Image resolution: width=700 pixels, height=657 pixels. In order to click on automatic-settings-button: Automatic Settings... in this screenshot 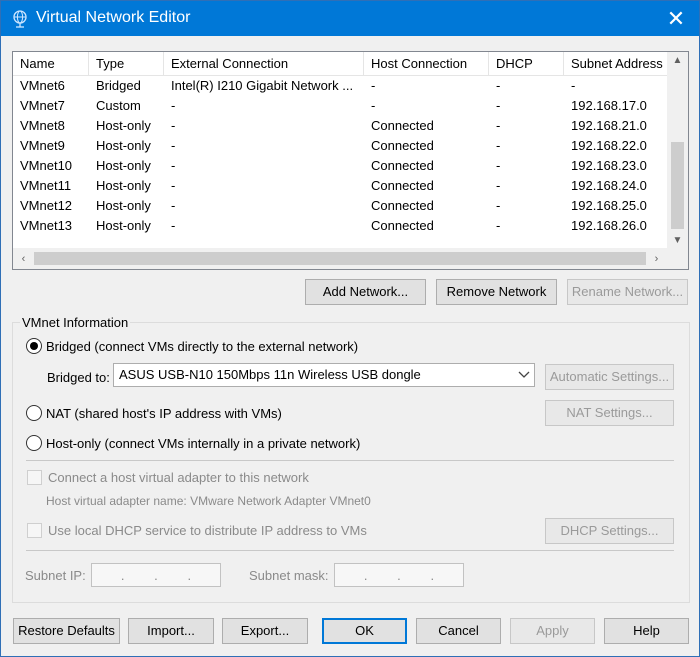, I will do `click(609, 377)`.